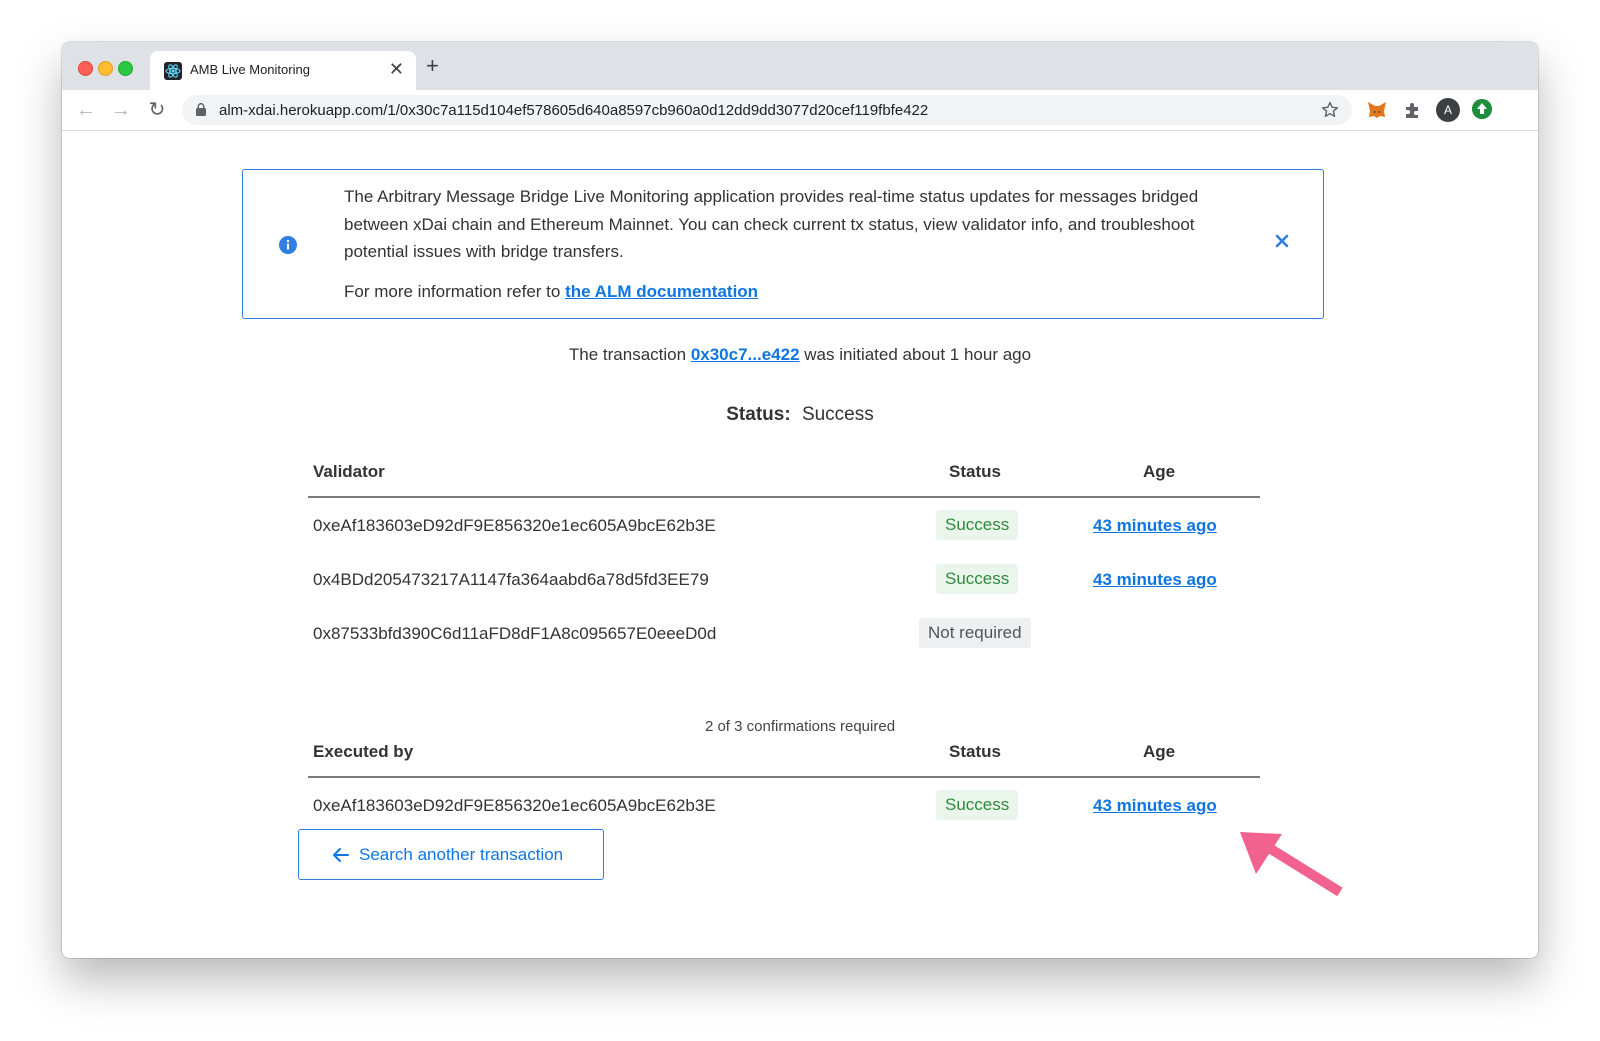  Describe the element at coordinates (661, 291) in the screenshot. I see `alm-documentation-link: the ALM documentation` at that location.